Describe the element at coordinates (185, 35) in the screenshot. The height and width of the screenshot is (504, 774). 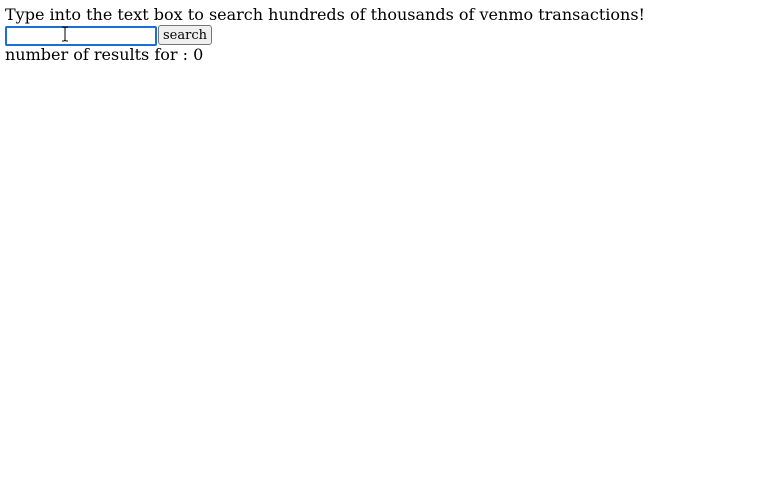
I see `search-button: search` at that location.